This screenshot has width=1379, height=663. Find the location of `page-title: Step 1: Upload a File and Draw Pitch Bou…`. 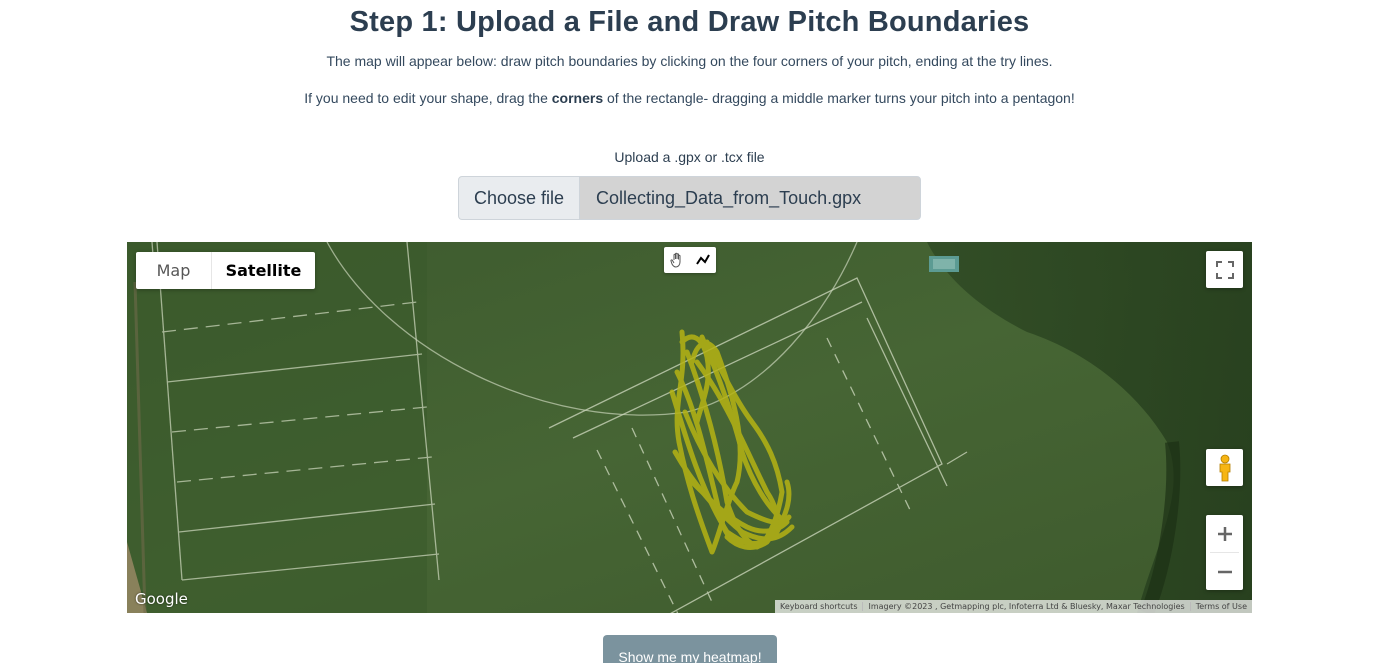

page-title: Step 1: Upload a File and Draw Pitch Bou… is located at coordinates (689, 22).